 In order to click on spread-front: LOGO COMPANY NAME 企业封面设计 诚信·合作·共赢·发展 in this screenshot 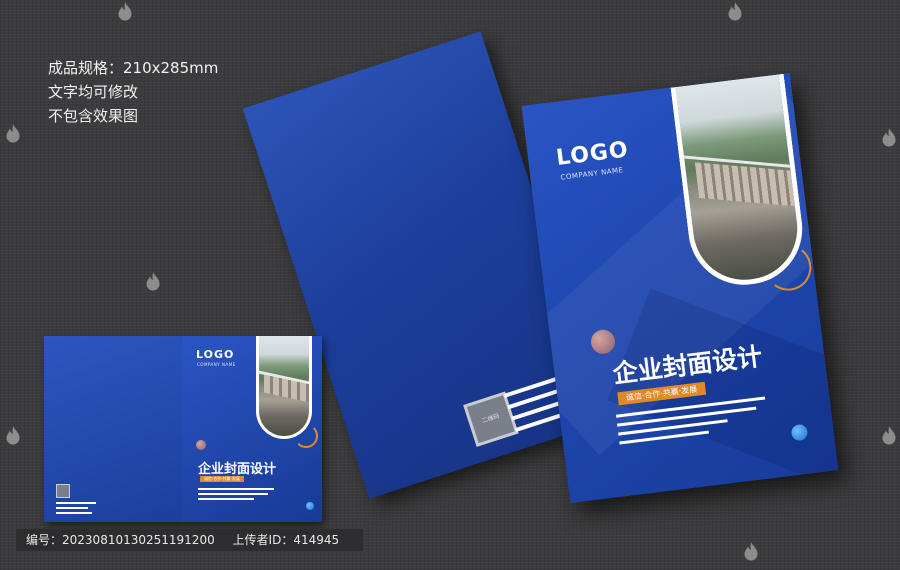, I will do `click(252, 429)`.